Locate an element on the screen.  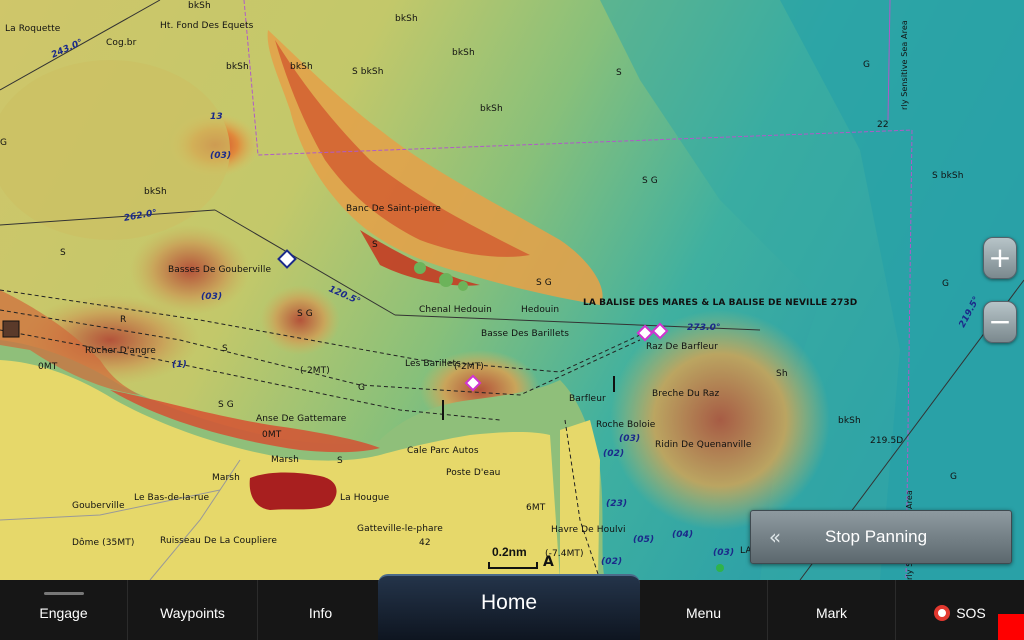
map-label-depth-05: (05) is located at coordinates (644, 540).